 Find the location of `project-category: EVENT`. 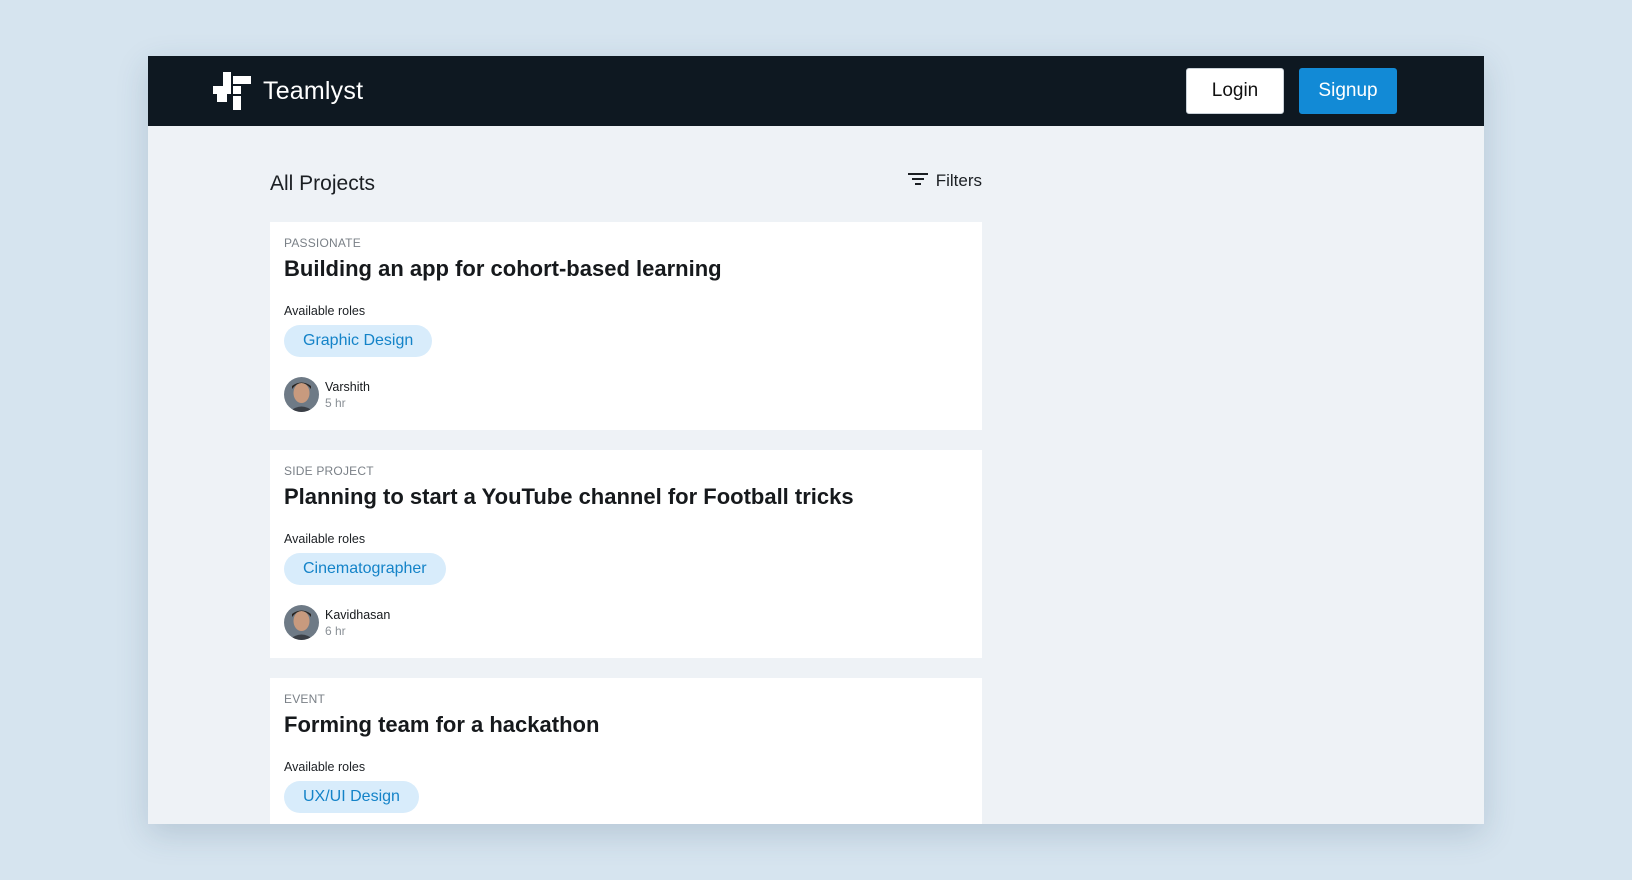

project-category: EVENT is located at coordinates (305, 699).